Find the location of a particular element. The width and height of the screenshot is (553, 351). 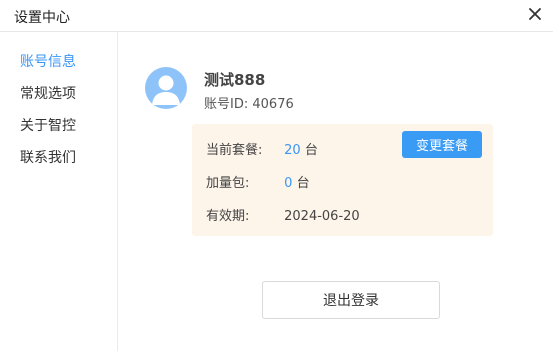

addon-value: 0 is located at coordinates (288, 183).